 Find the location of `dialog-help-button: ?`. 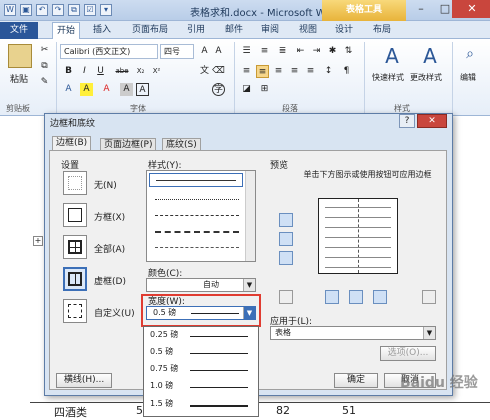

dialog-help-button: ? is located at coordinates (407, 121).